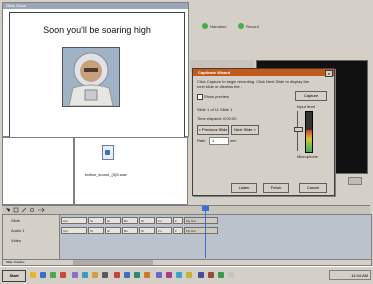  What do you see at coordinates (233, 140) in the screenshot?
I see `rate-unit: min` at bounding box center [233, 140].